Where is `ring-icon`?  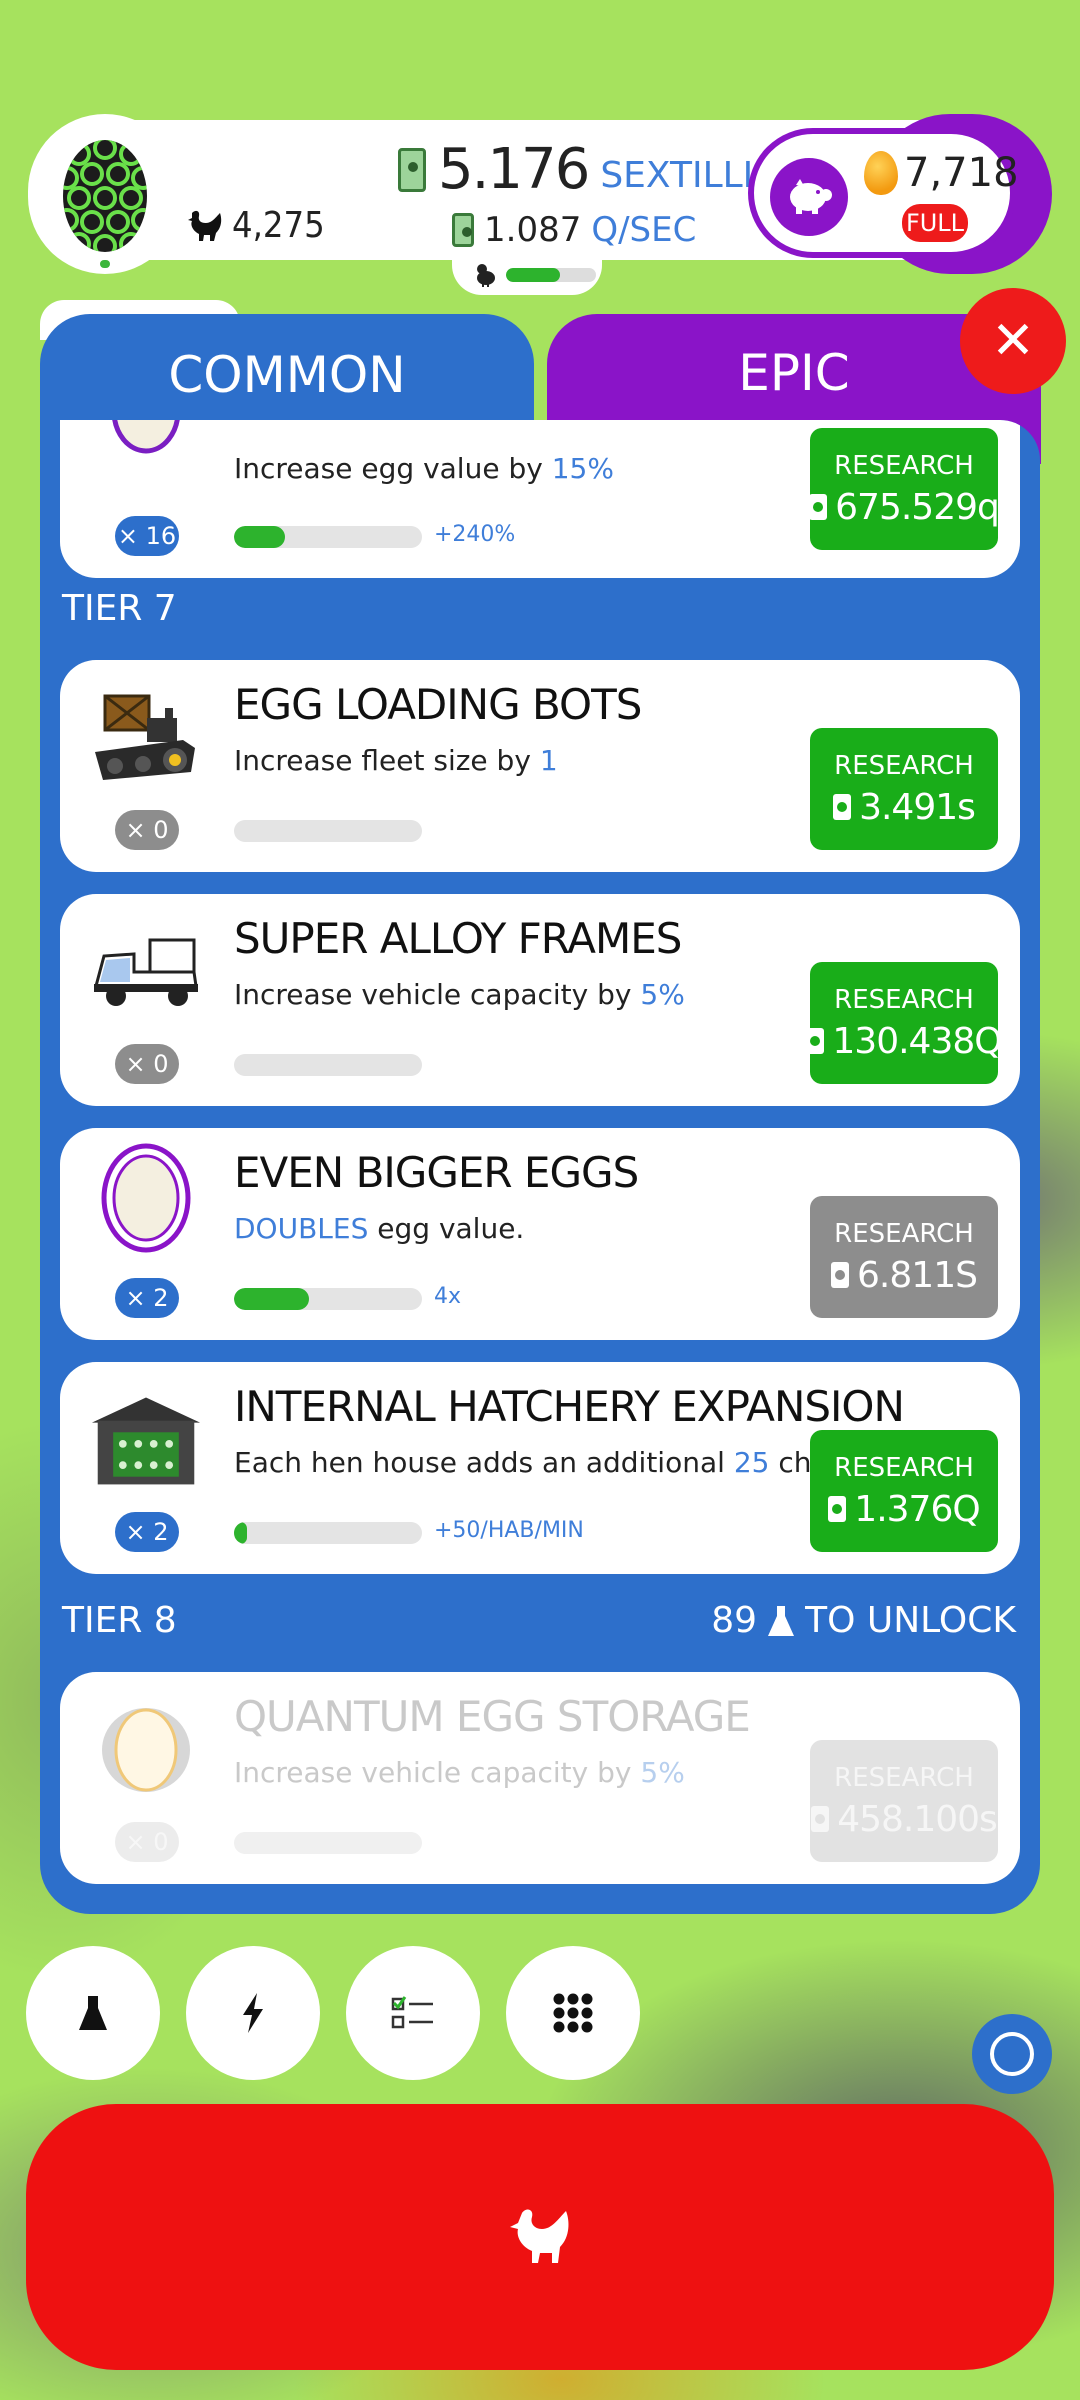
ring-icon is located at coordinates (1012, 2054).